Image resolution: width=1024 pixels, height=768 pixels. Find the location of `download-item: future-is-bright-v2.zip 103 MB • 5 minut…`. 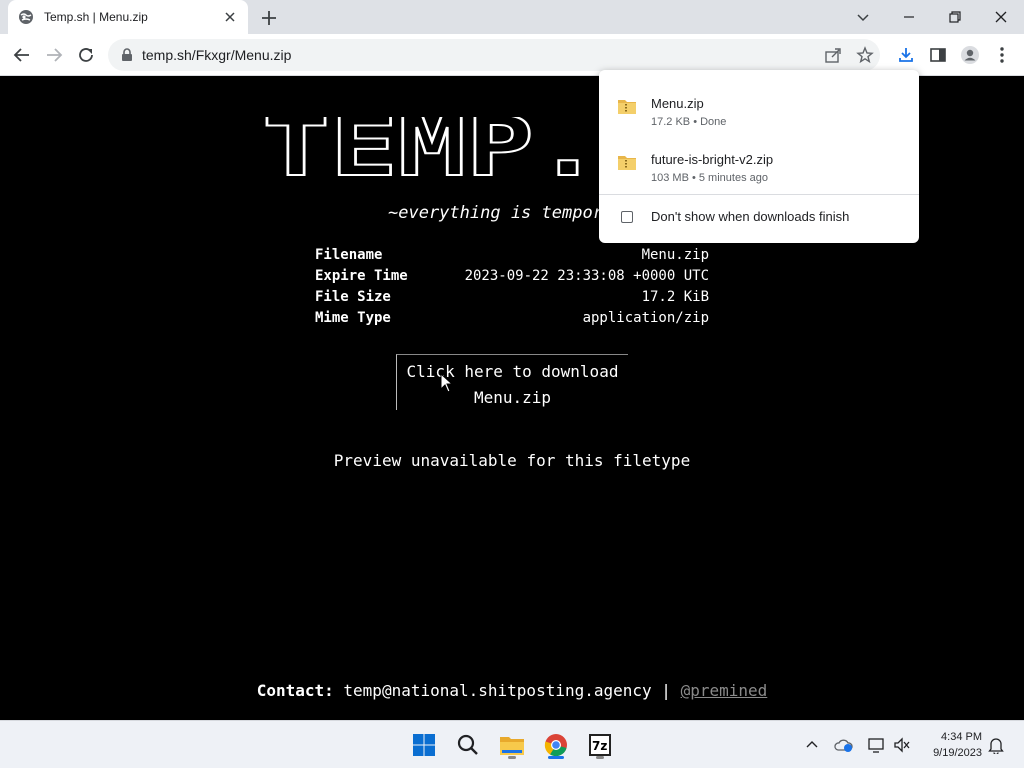

download-item: future-is-bright-v2.zip 103 MB • 5 minut… is located at coordinates (759, 162).